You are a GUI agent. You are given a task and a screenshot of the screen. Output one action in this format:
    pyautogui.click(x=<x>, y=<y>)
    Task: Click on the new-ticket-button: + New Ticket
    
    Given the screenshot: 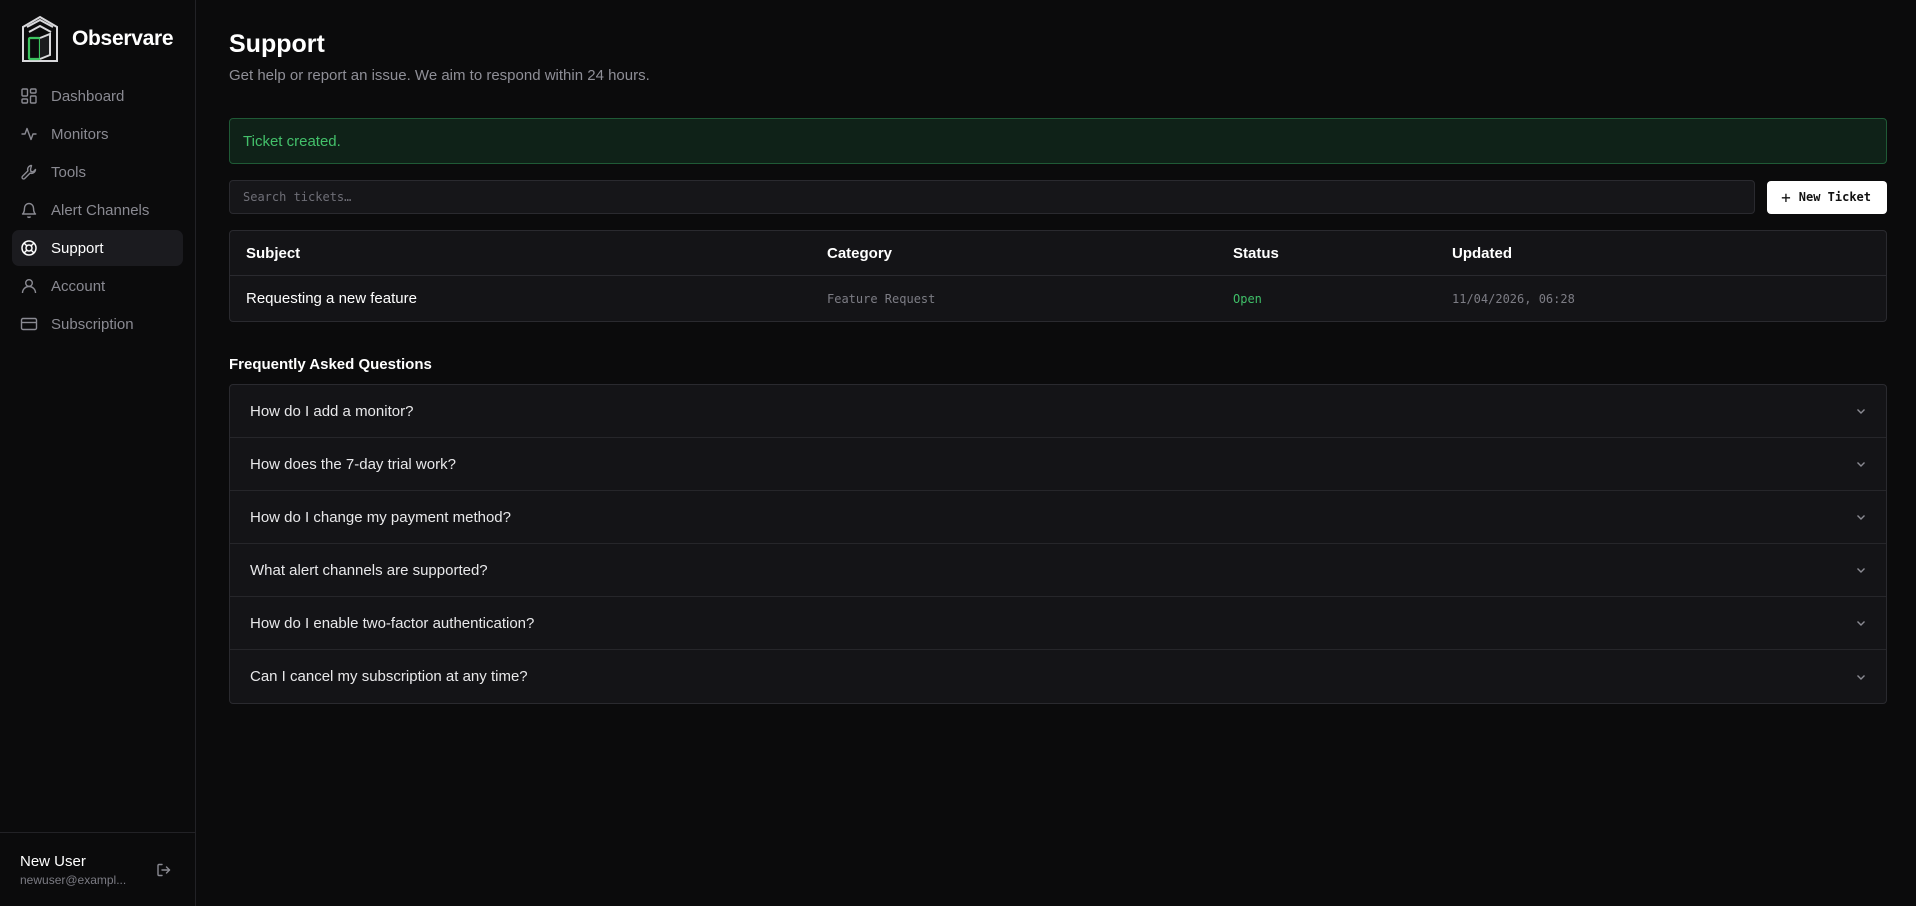 What is the action you would take?
    pyautogui.click(x=1827, y=197)
    